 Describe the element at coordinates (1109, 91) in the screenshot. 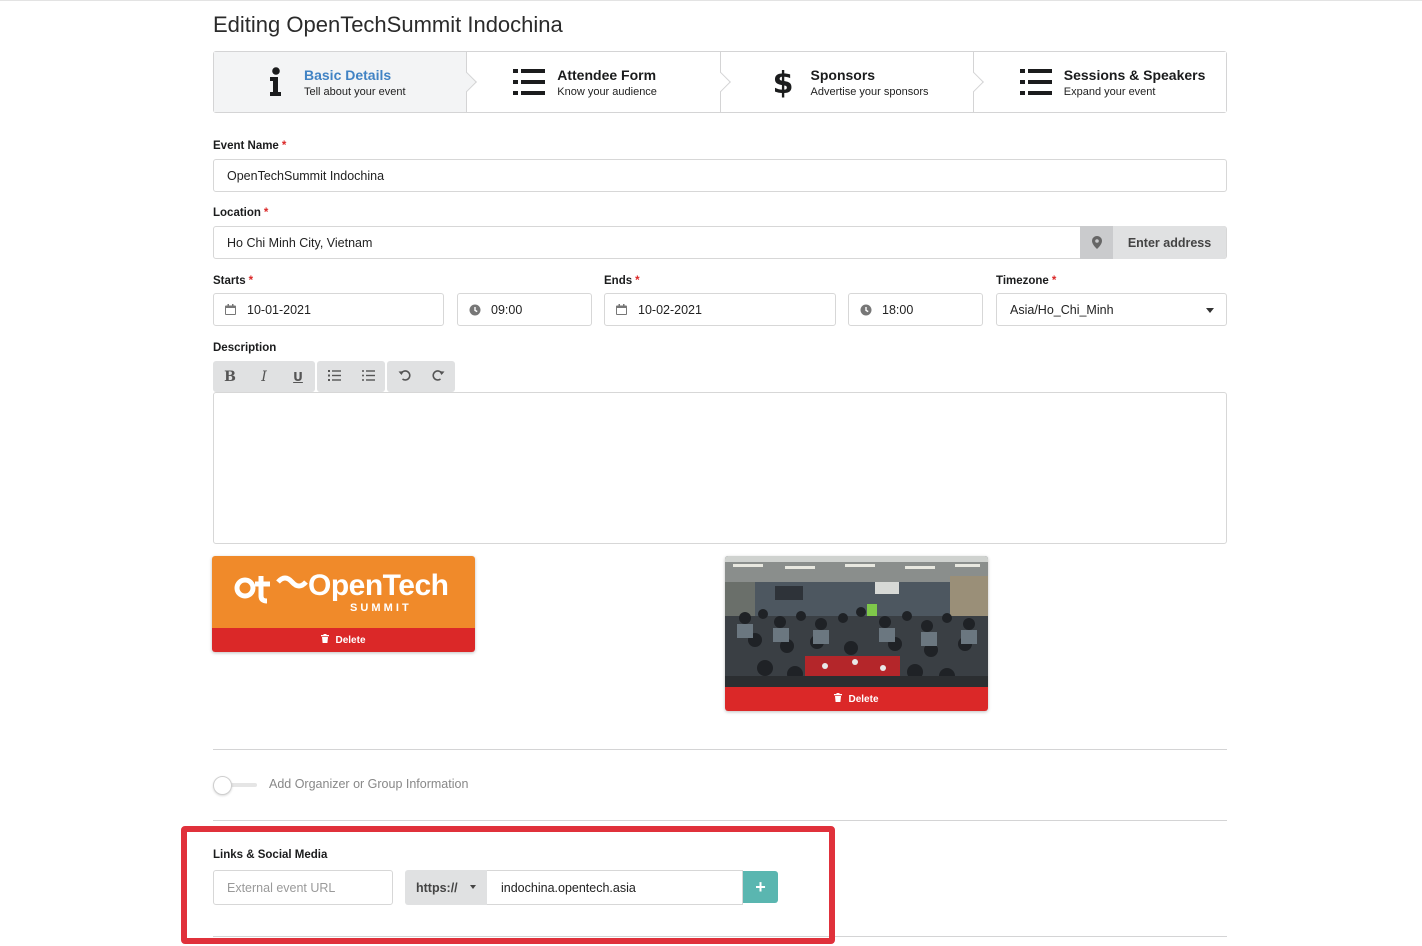

I see `step-description: Expand your event` at that location.